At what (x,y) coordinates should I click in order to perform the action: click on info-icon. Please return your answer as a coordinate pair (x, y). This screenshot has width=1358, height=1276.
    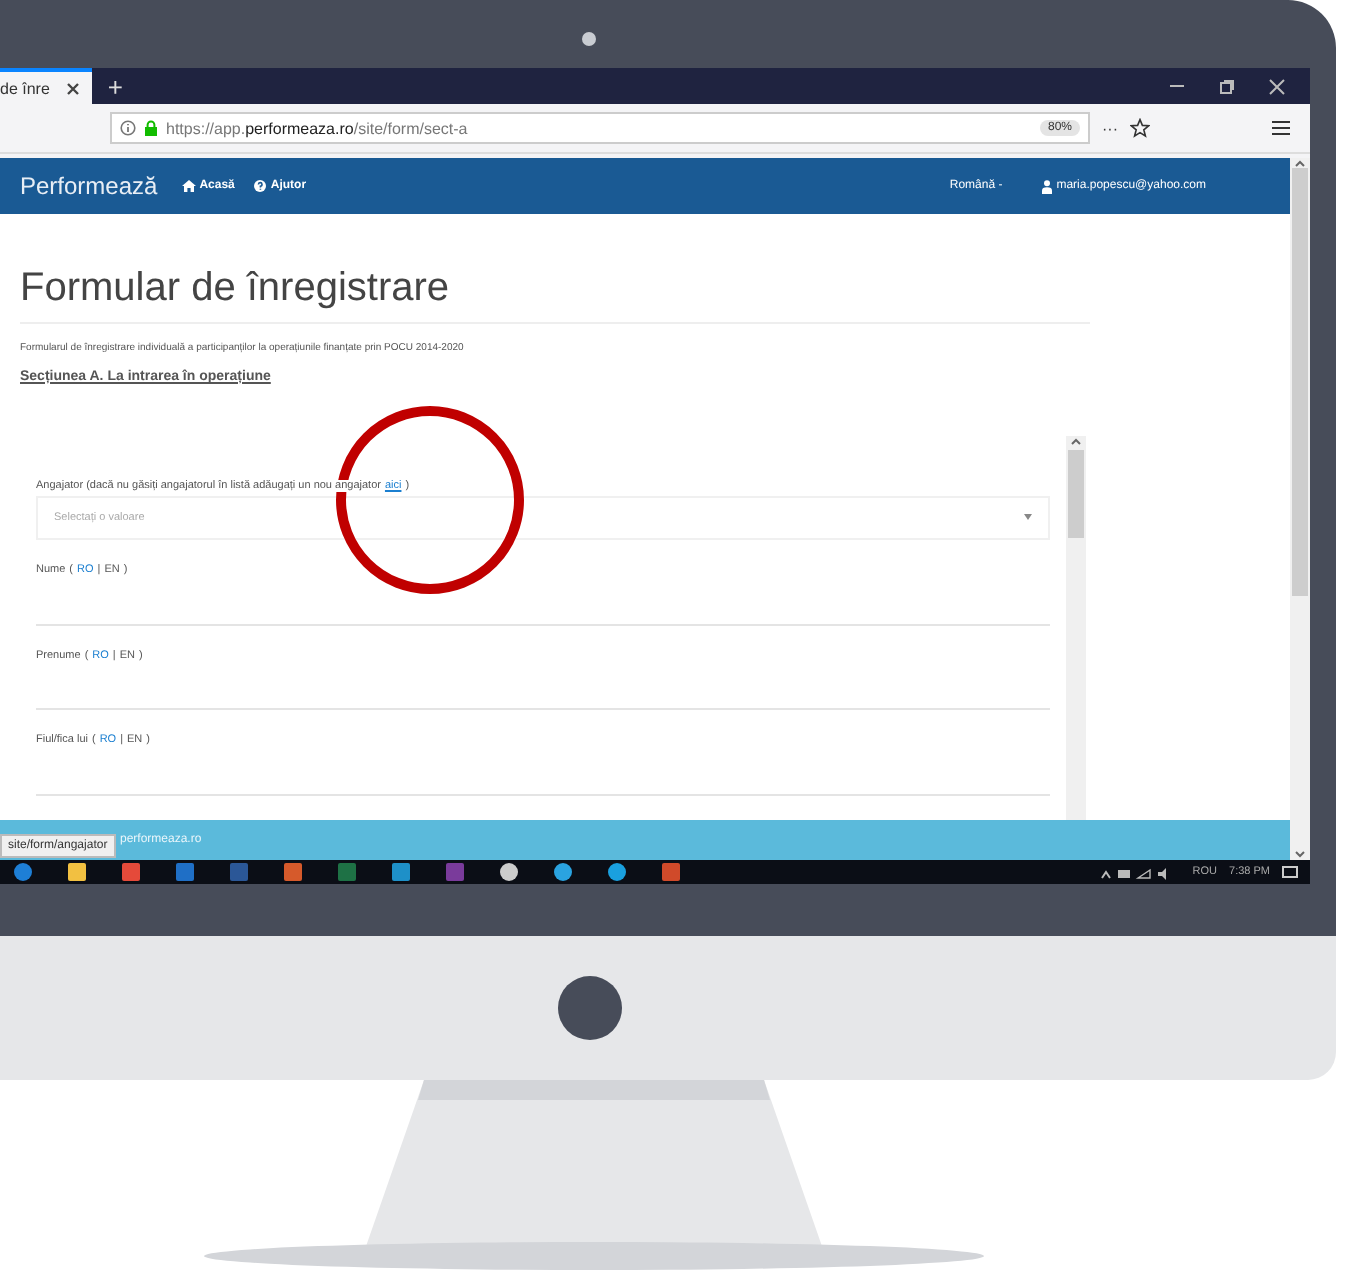
    Looking at the image, I should click on (128, 128).